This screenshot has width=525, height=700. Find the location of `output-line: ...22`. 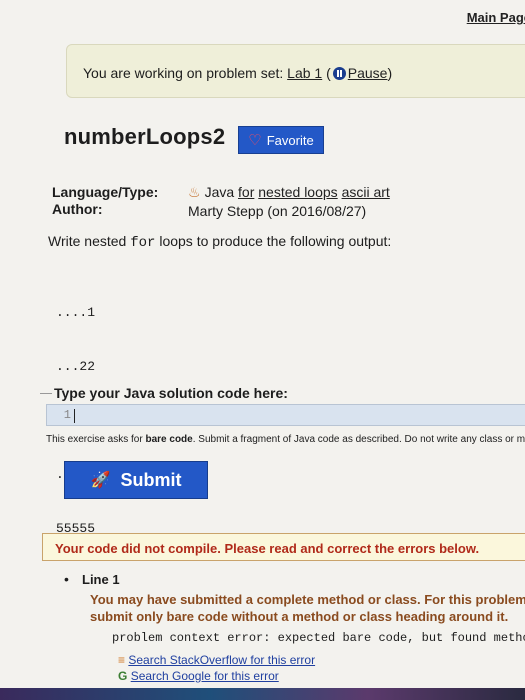

output-line: ...22 is located at coordinates (76, 366).